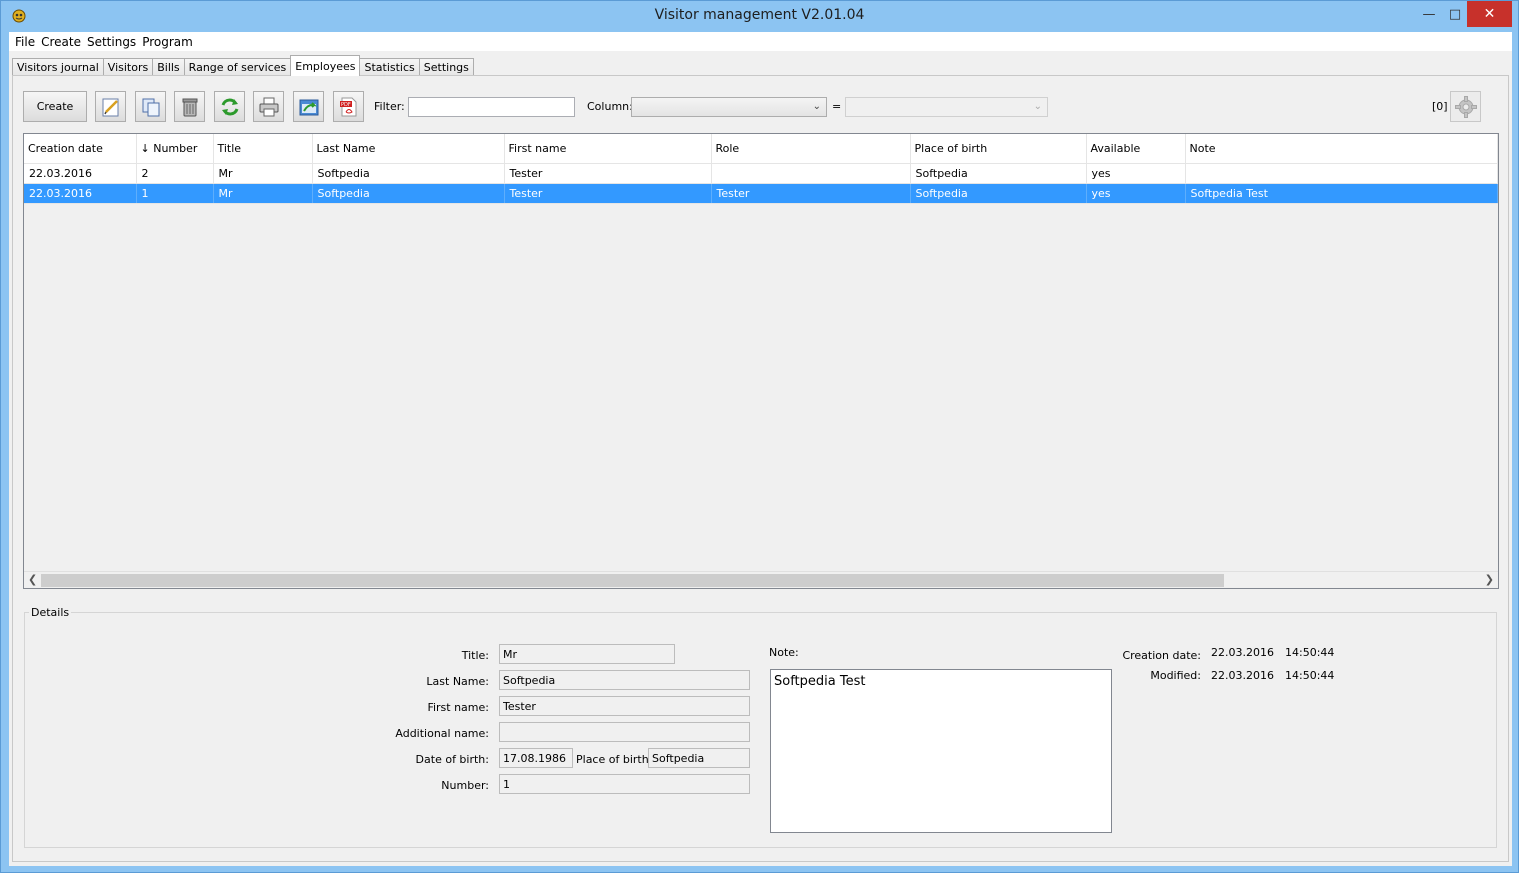 The image size is (1519, 873). What do you see at coordinates (237, 67) in the screenshot?
I see `tab-range-of-services: Range of services` at bounding box center [237, 67].